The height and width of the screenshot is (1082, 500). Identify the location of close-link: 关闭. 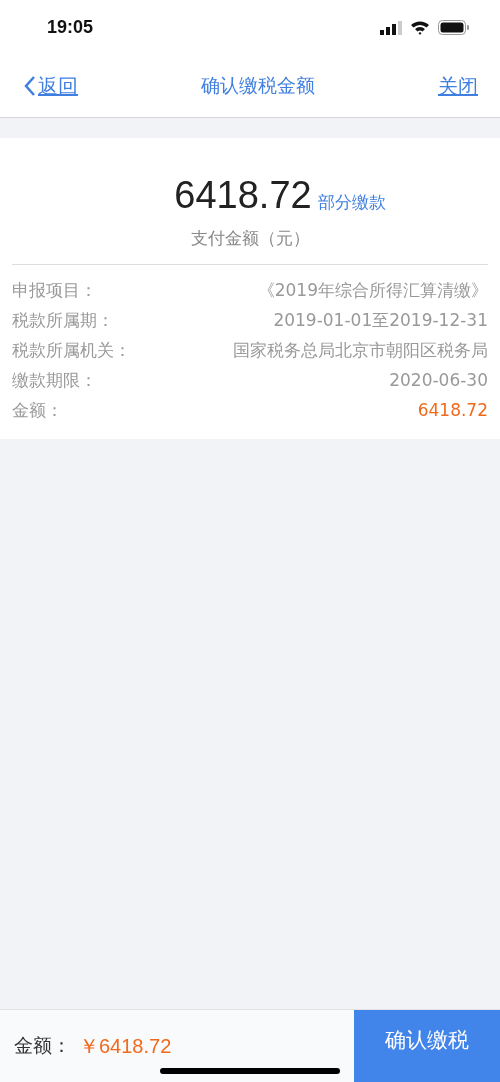
(458, 86).